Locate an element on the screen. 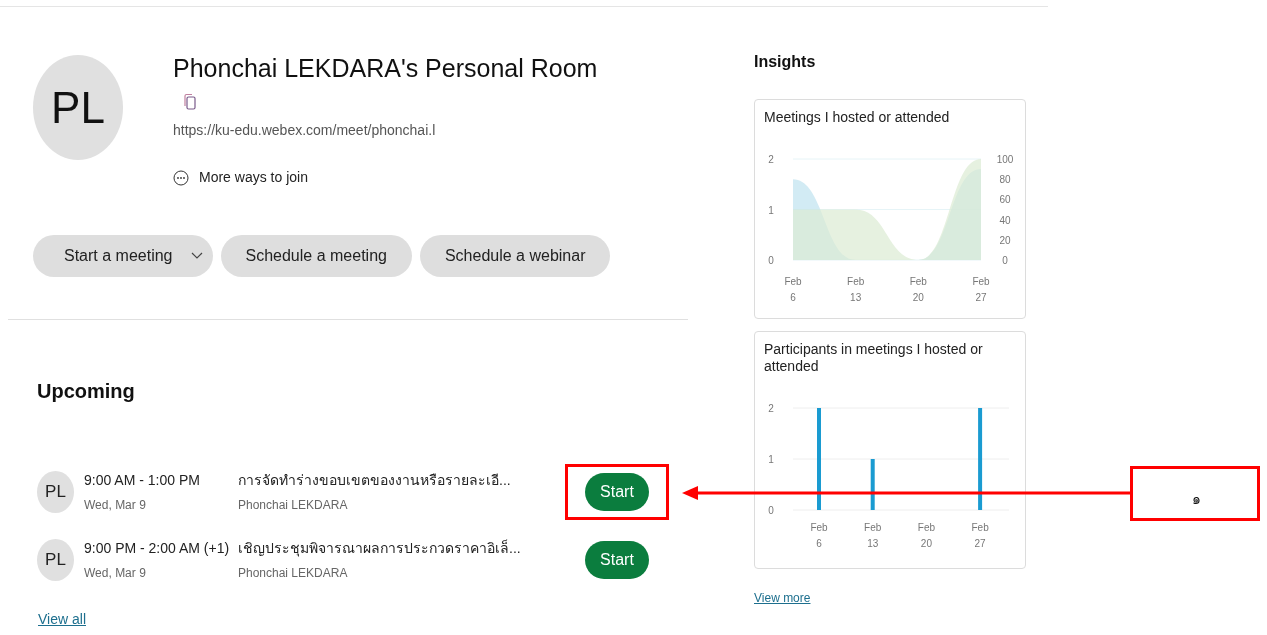 Image resolution: width=1267 pixels, height=635 pixels. chart-title: Participants in meetings I hosted or attended is located at coordinates (874, 358).